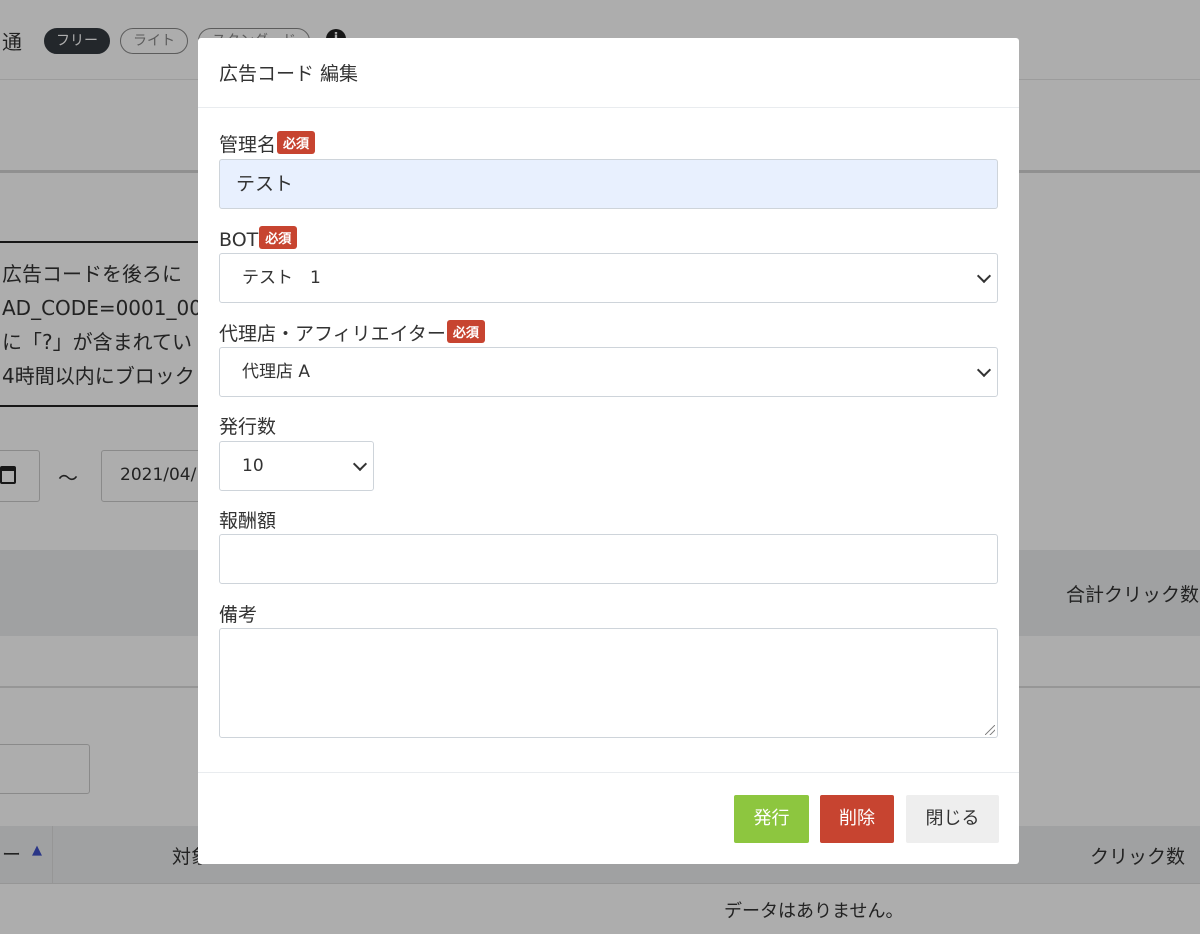 This screenshot has width=1200, height=934. What do you see at coordinates (281, 278) in the screenshot?
I see `bot-select-value: テスト 1` at bounding box center [281, 278].